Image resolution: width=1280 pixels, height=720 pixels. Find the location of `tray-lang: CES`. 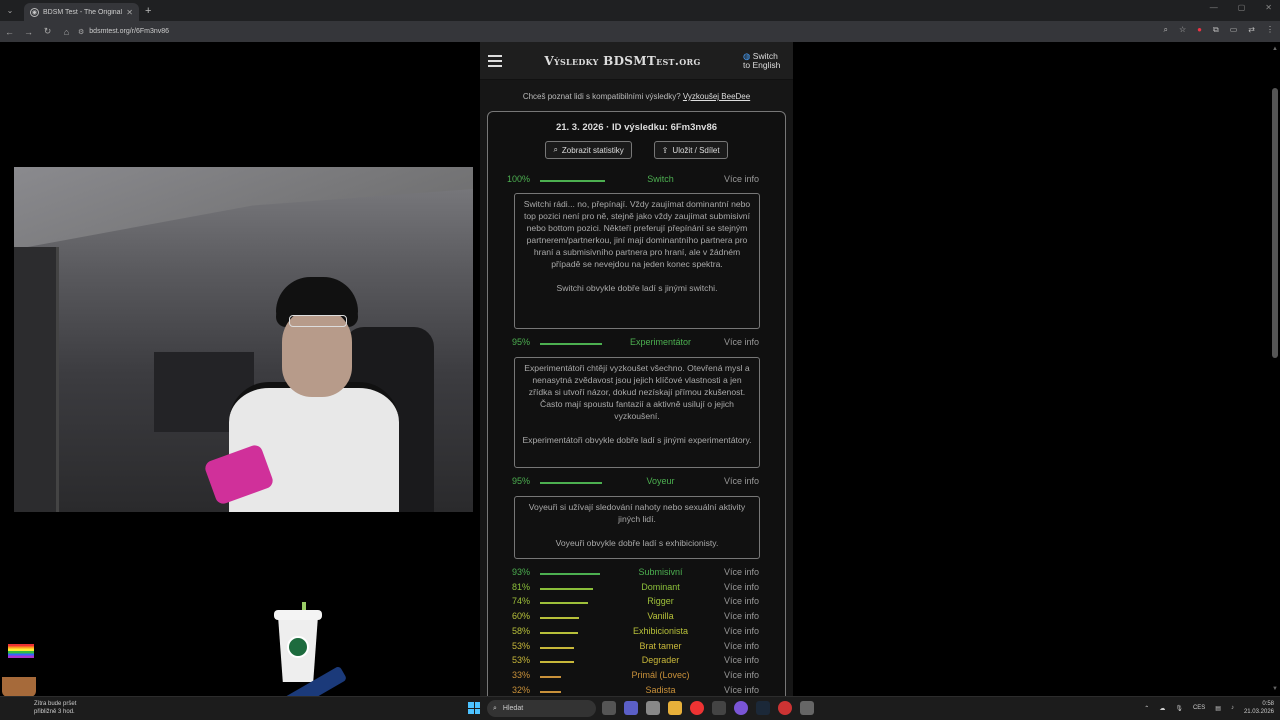

tray-lang: CES is located at coordinates (1199, 708).